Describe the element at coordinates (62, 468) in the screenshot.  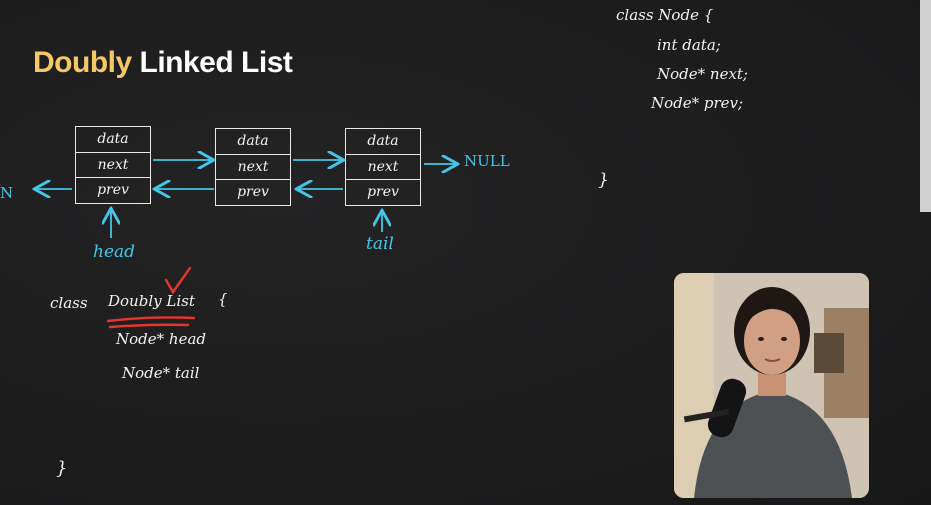
I see `code-list-close: }` at that location.